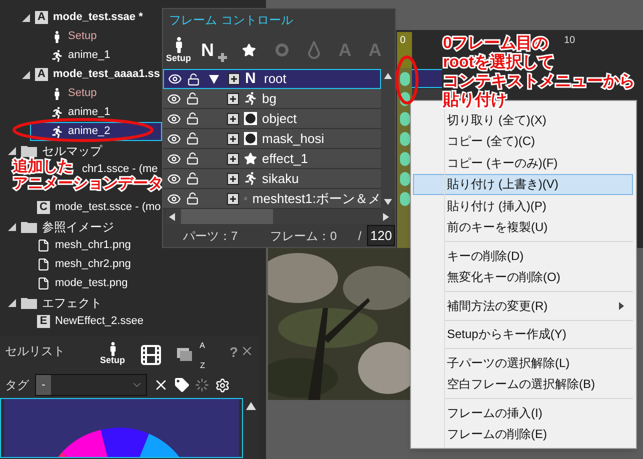 The image size is (643, 459). What do you see at coordinates (202, 385) in the screenshot?
I see `sparkle-icon` at bounding box center [202, 385].